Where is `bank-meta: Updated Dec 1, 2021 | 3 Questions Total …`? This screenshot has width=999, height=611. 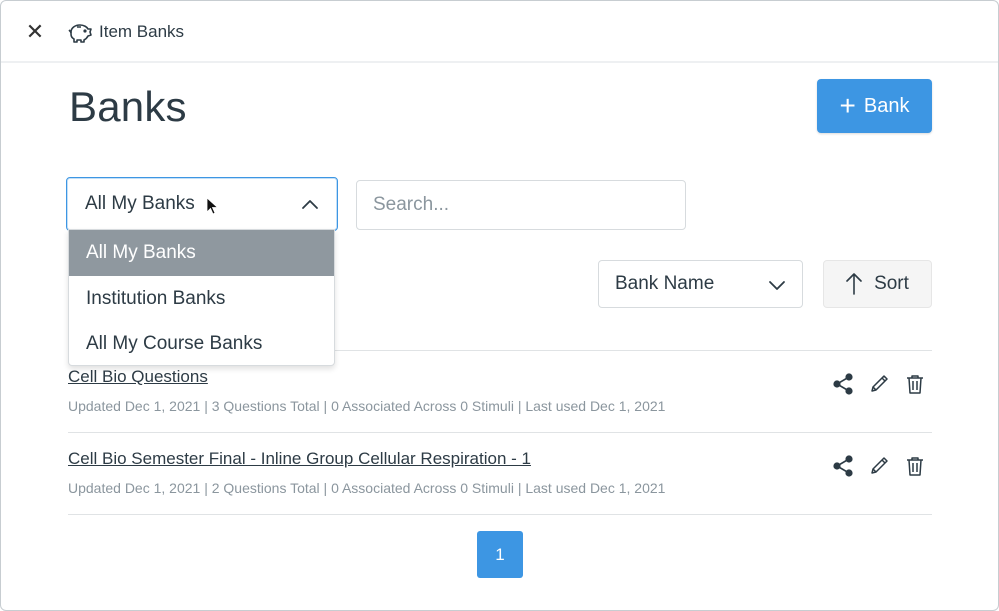 bank-meta: Updated Dec 1, 2021 | 3 Questions Total … is located at coordinates (367, 406).